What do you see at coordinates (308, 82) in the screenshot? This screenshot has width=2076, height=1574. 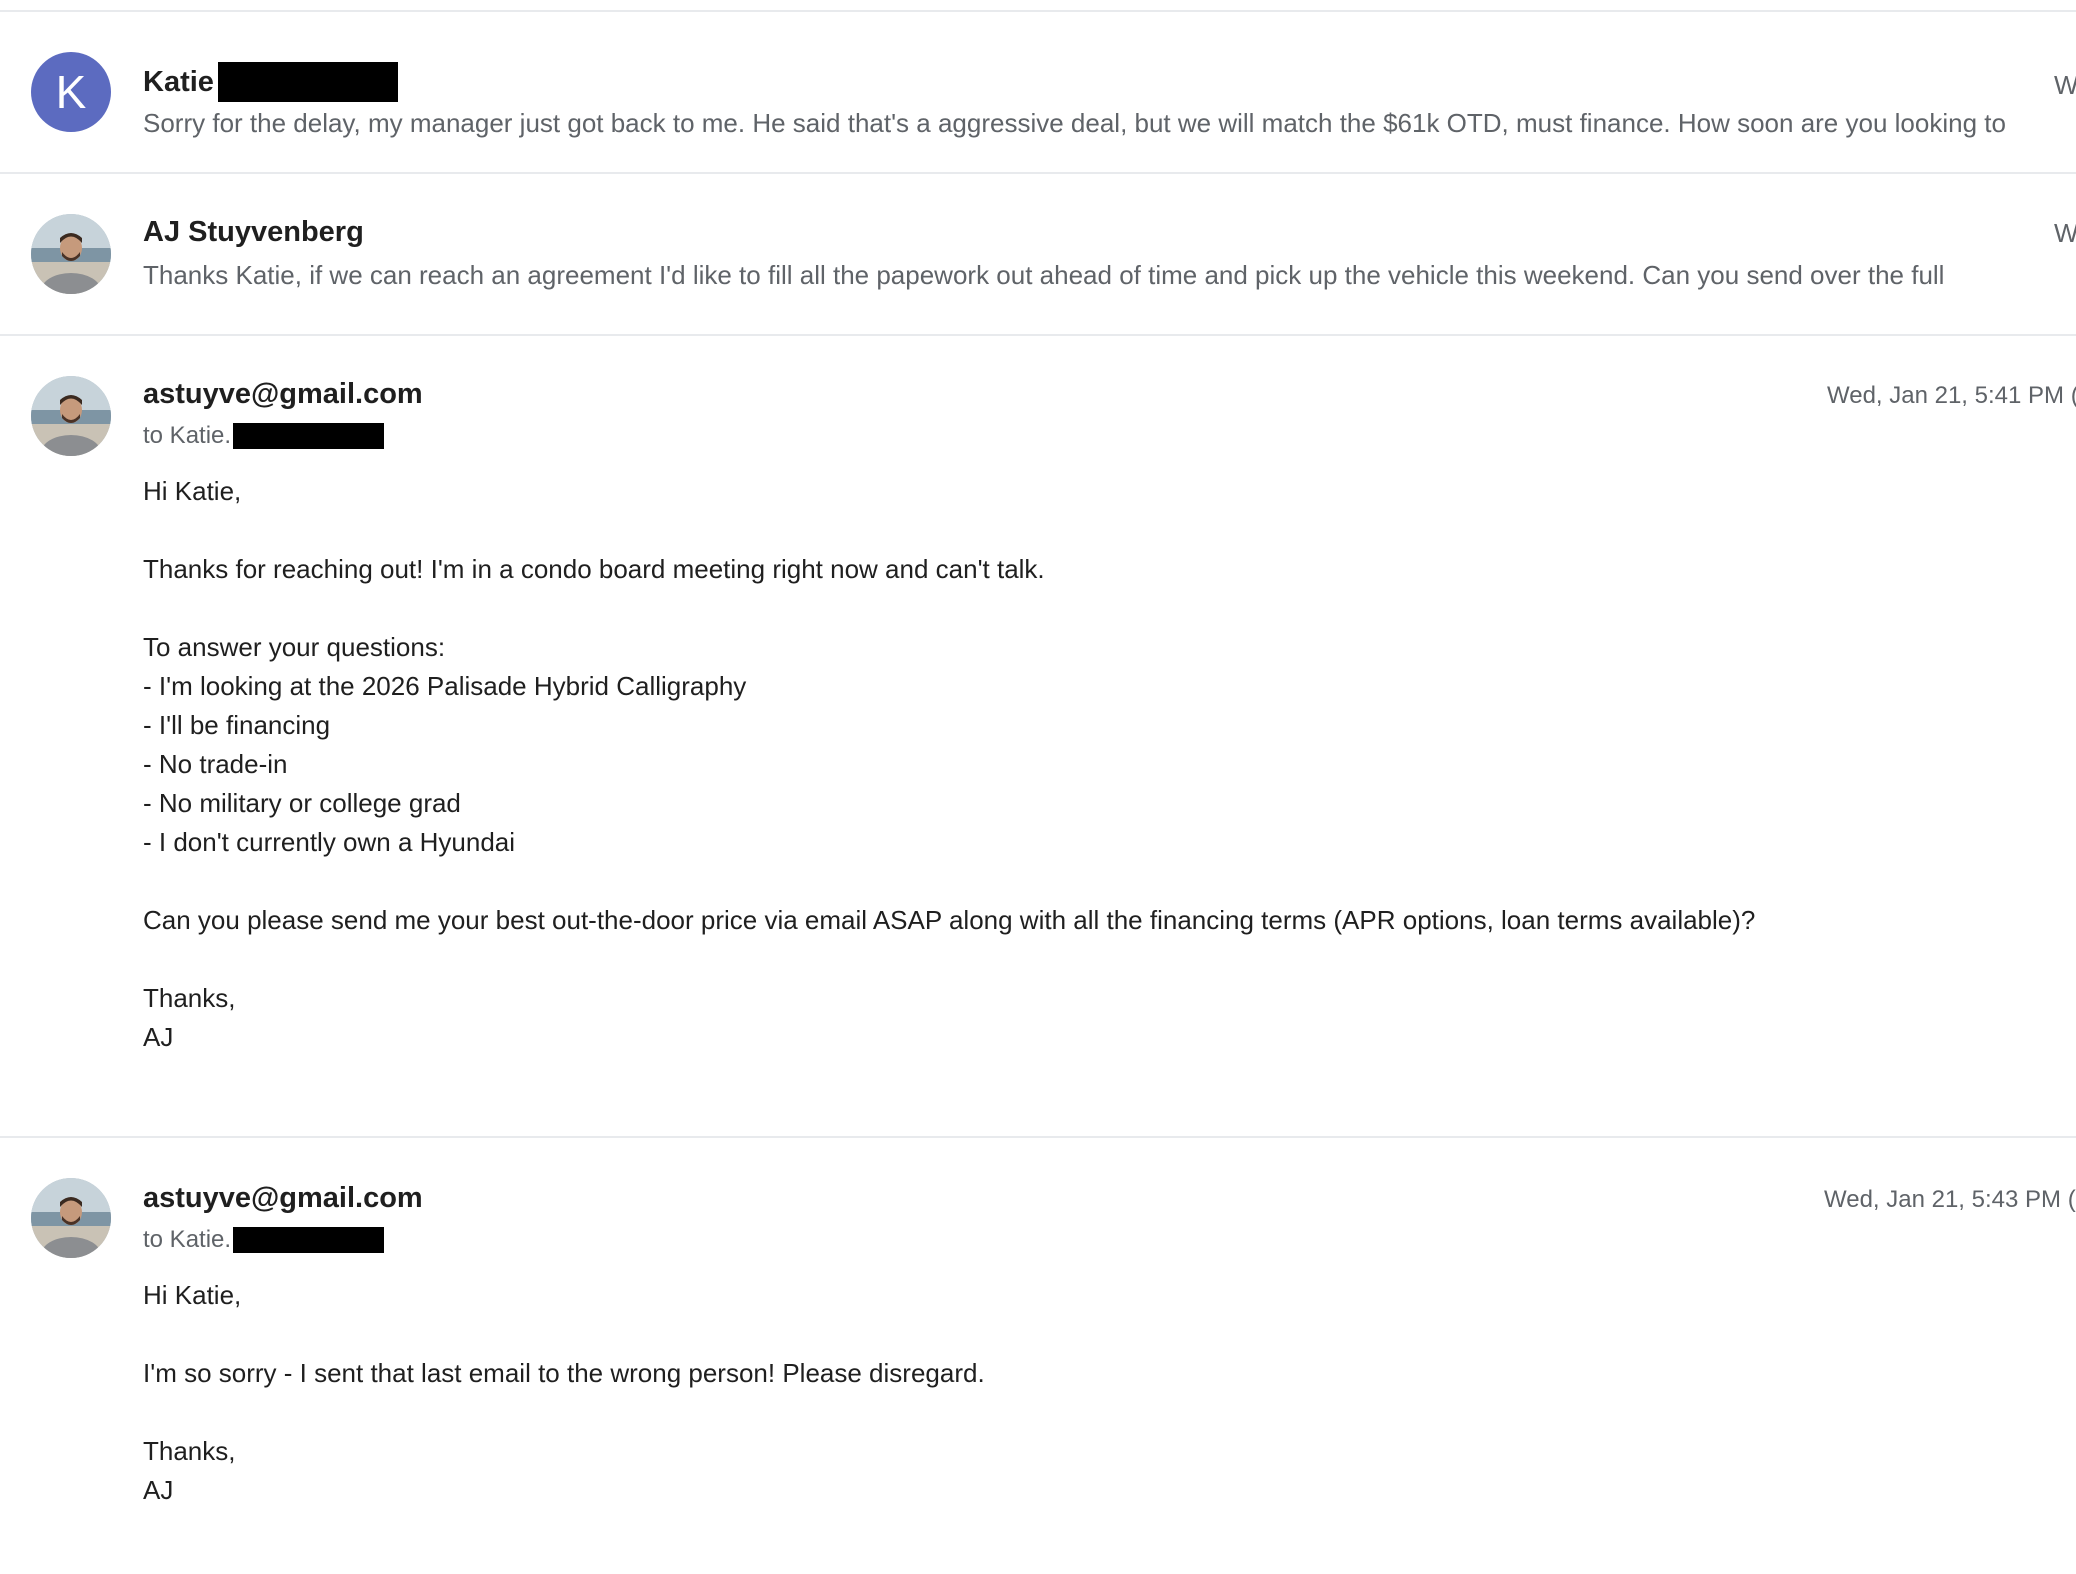 I see `redacted-surname` at bounding box center [308, 82].